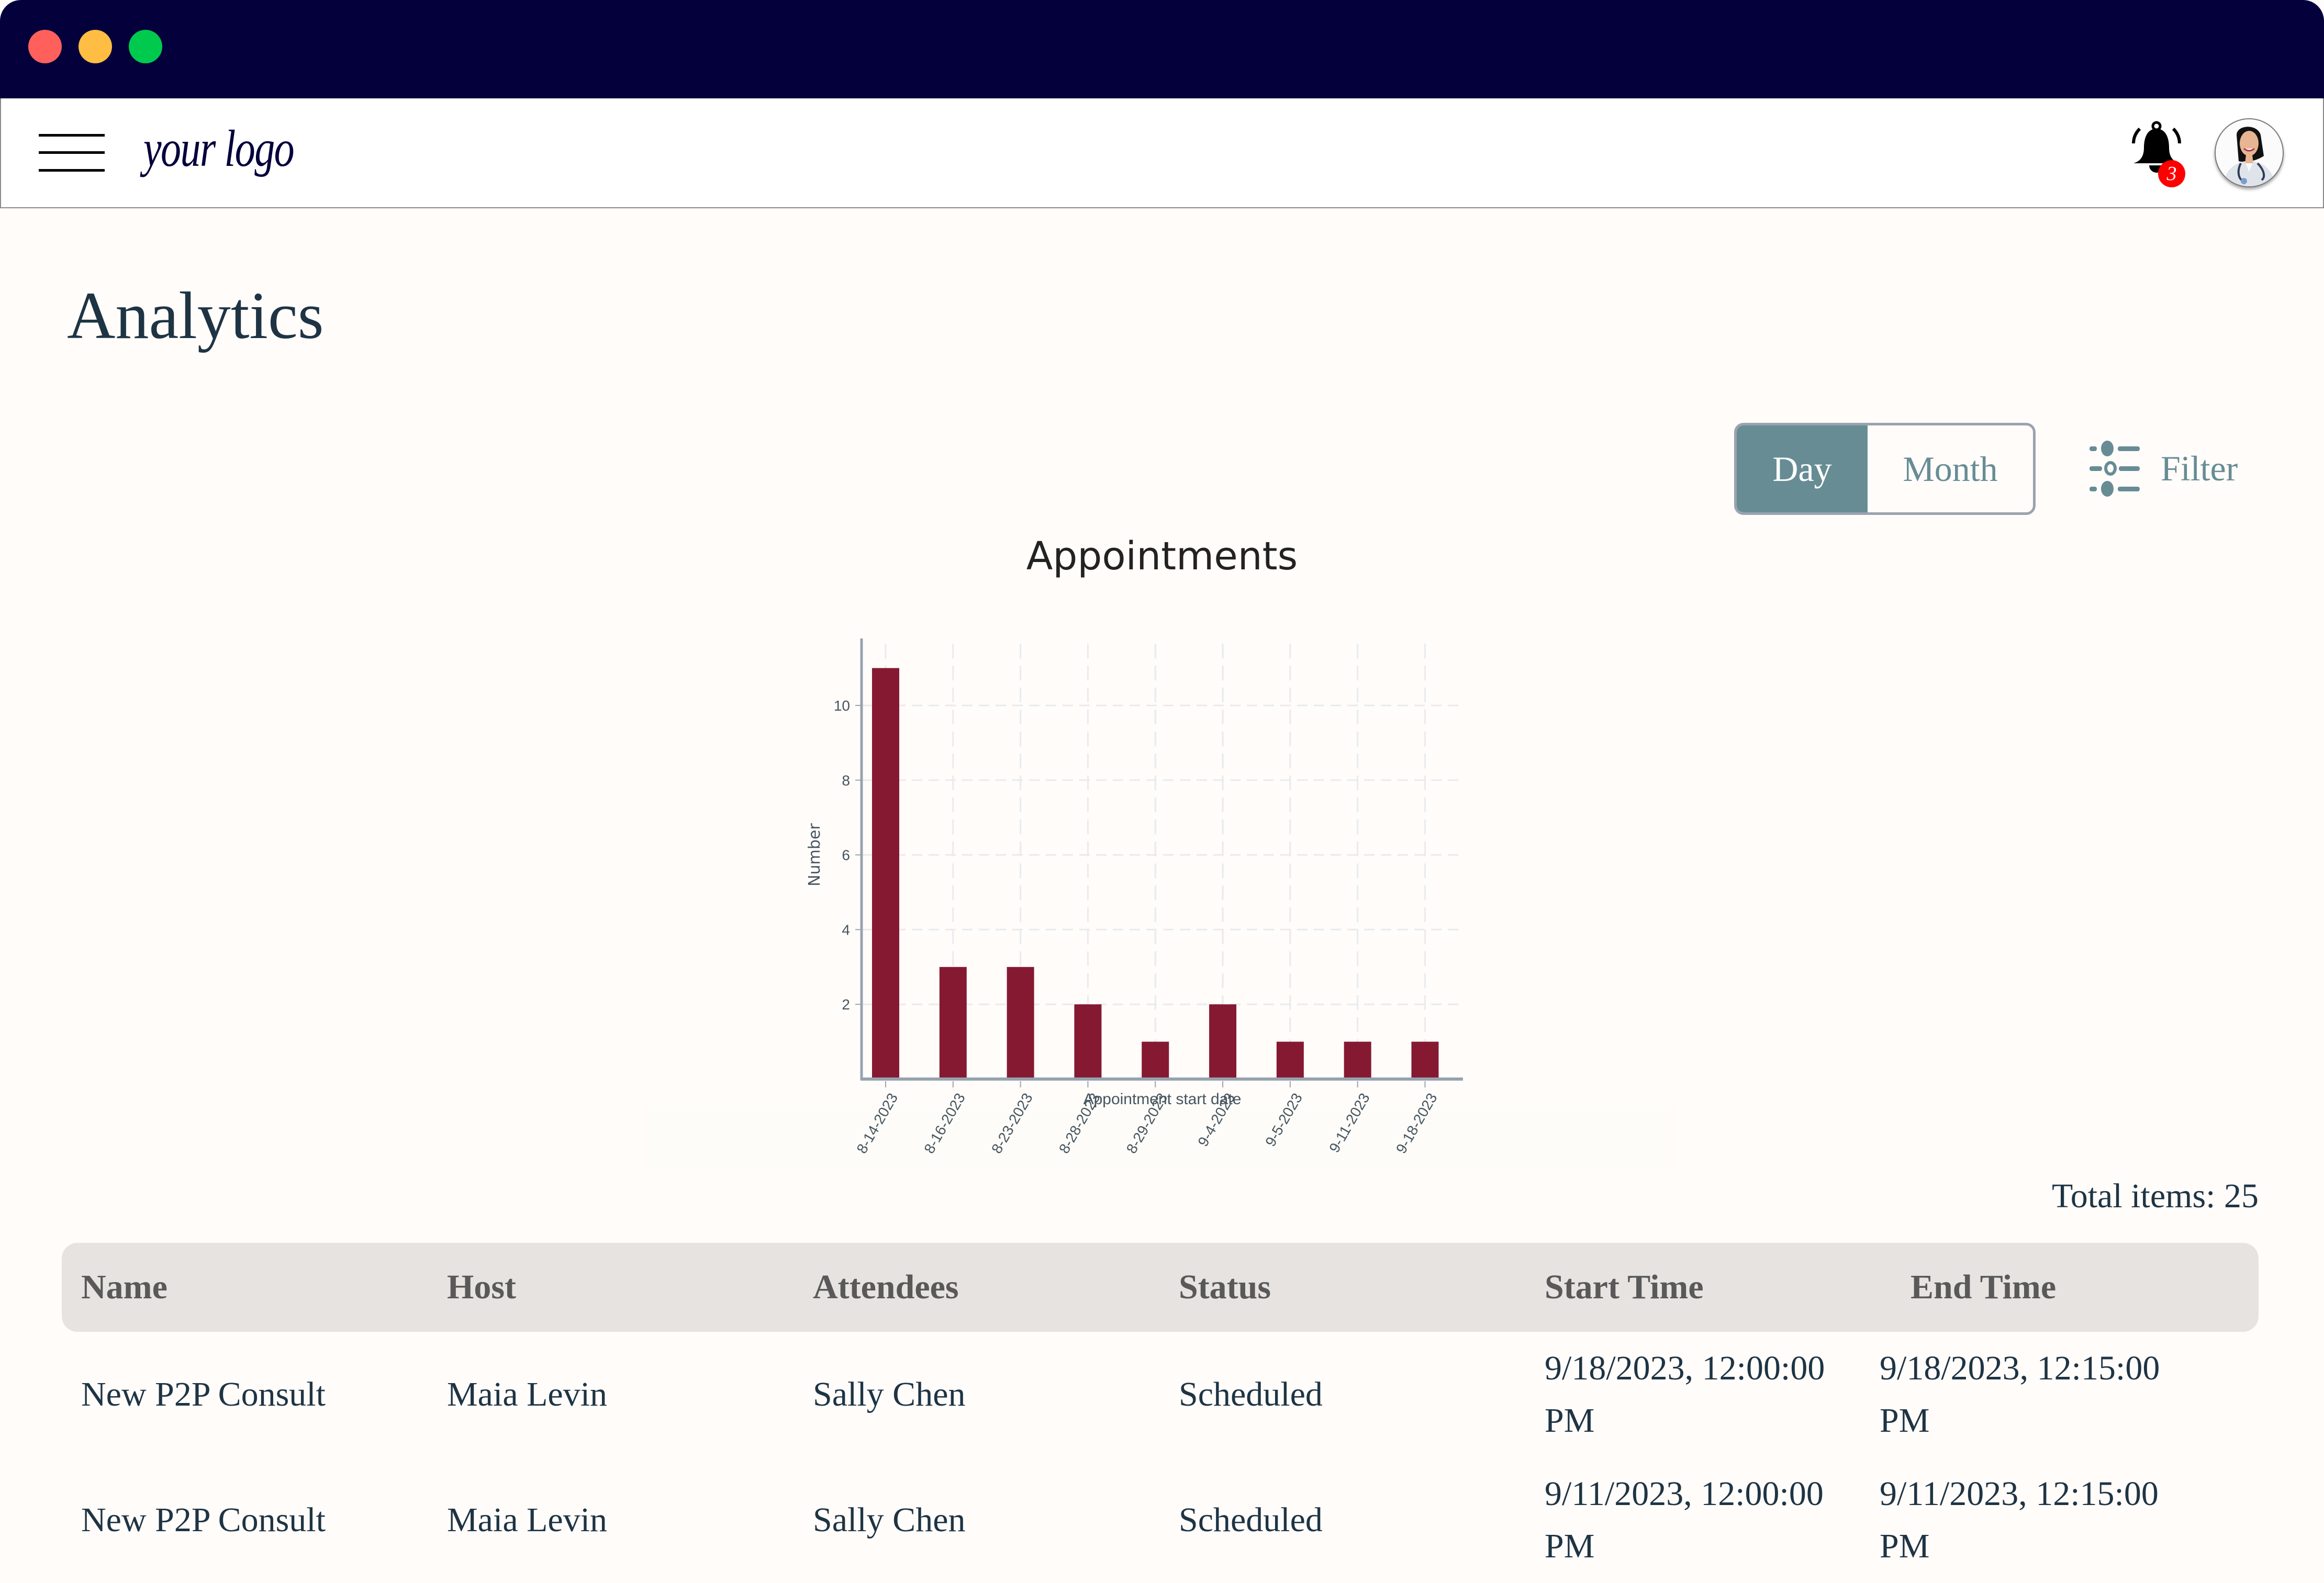 This screenshot has width=2324, height=1583. What do you see at coordinates (1290, 1060) in the screenshot?
I see `bar-9-5-2023` at bounding box center [1290, 1060].